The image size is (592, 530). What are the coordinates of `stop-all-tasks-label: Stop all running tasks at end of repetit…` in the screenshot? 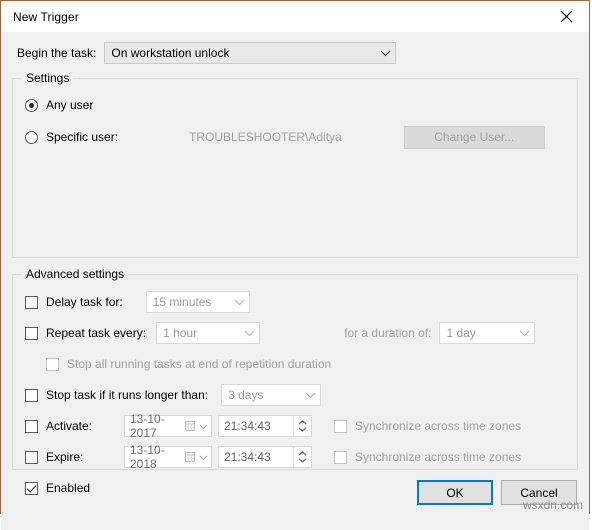 It's located at (199, 364).